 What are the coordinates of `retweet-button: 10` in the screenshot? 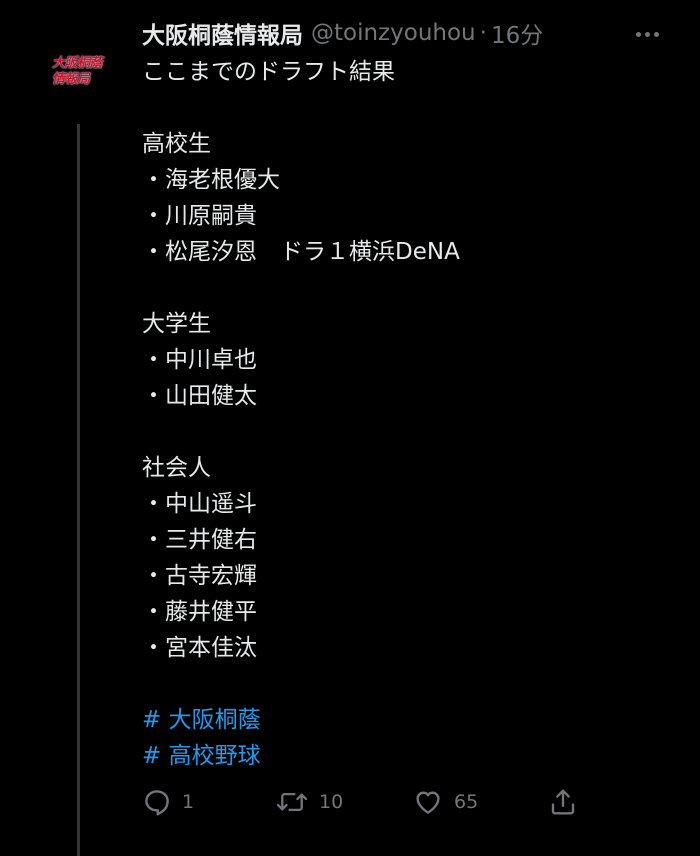 It's located at (309, 802).